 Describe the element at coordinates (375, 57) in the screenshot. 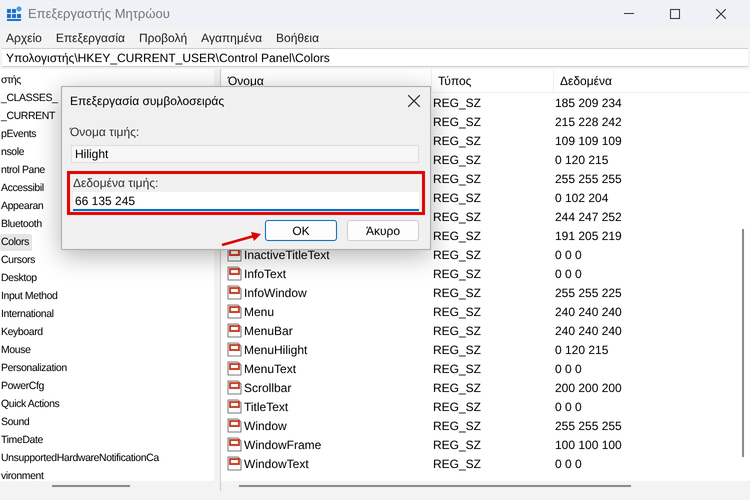

I see `address-bar: Υπολογιστής\HKEY_CURRENT_USER\Control Panel\Colors` at that location.